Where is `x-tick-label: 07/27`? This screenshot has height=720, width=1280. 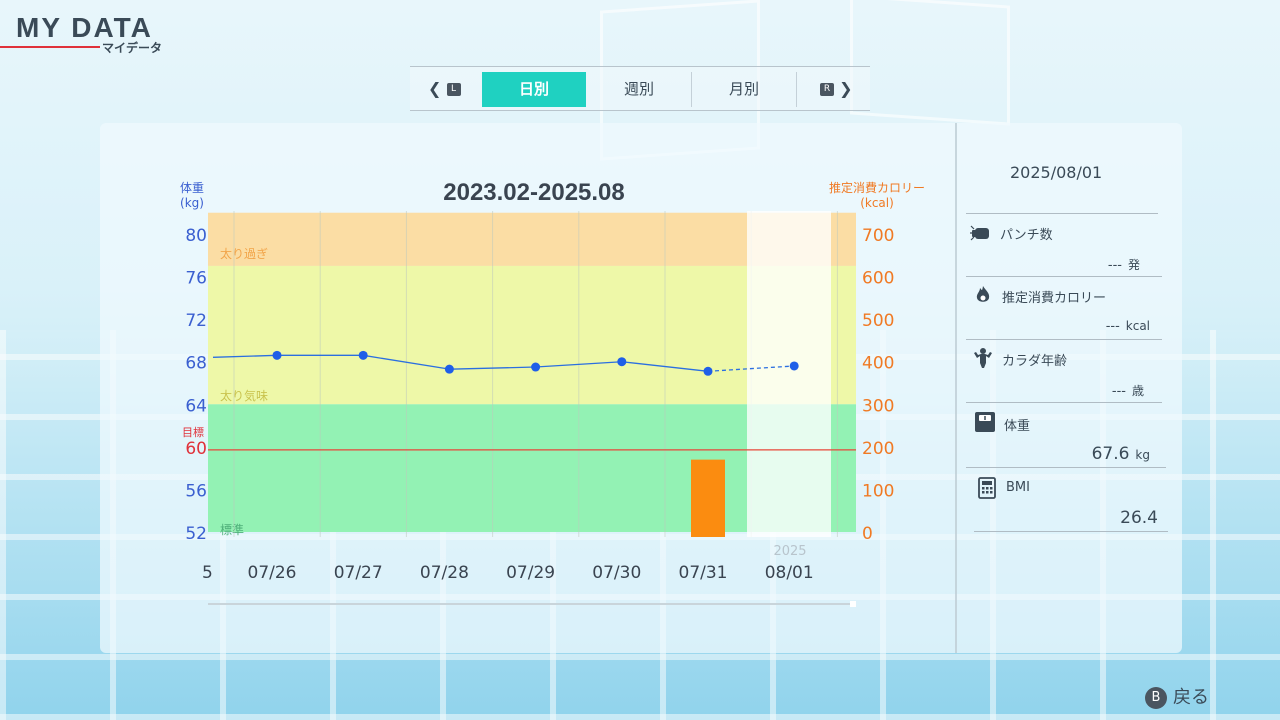 x-tick-label: 07/27 is located at coordinates (358, 573).